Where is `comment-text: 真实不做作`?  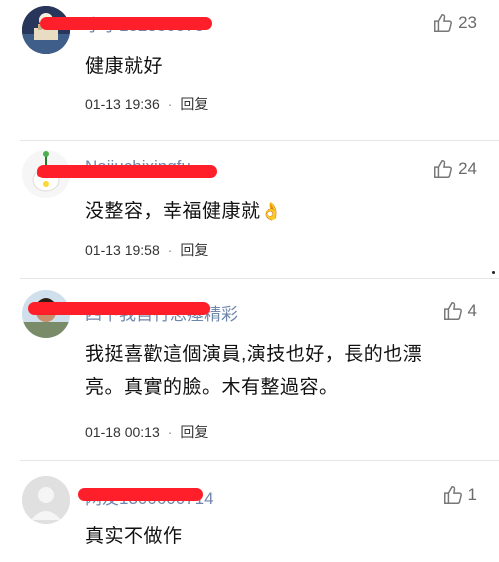 comment-text: 真实不做作 is located at coordinates (134, 536).